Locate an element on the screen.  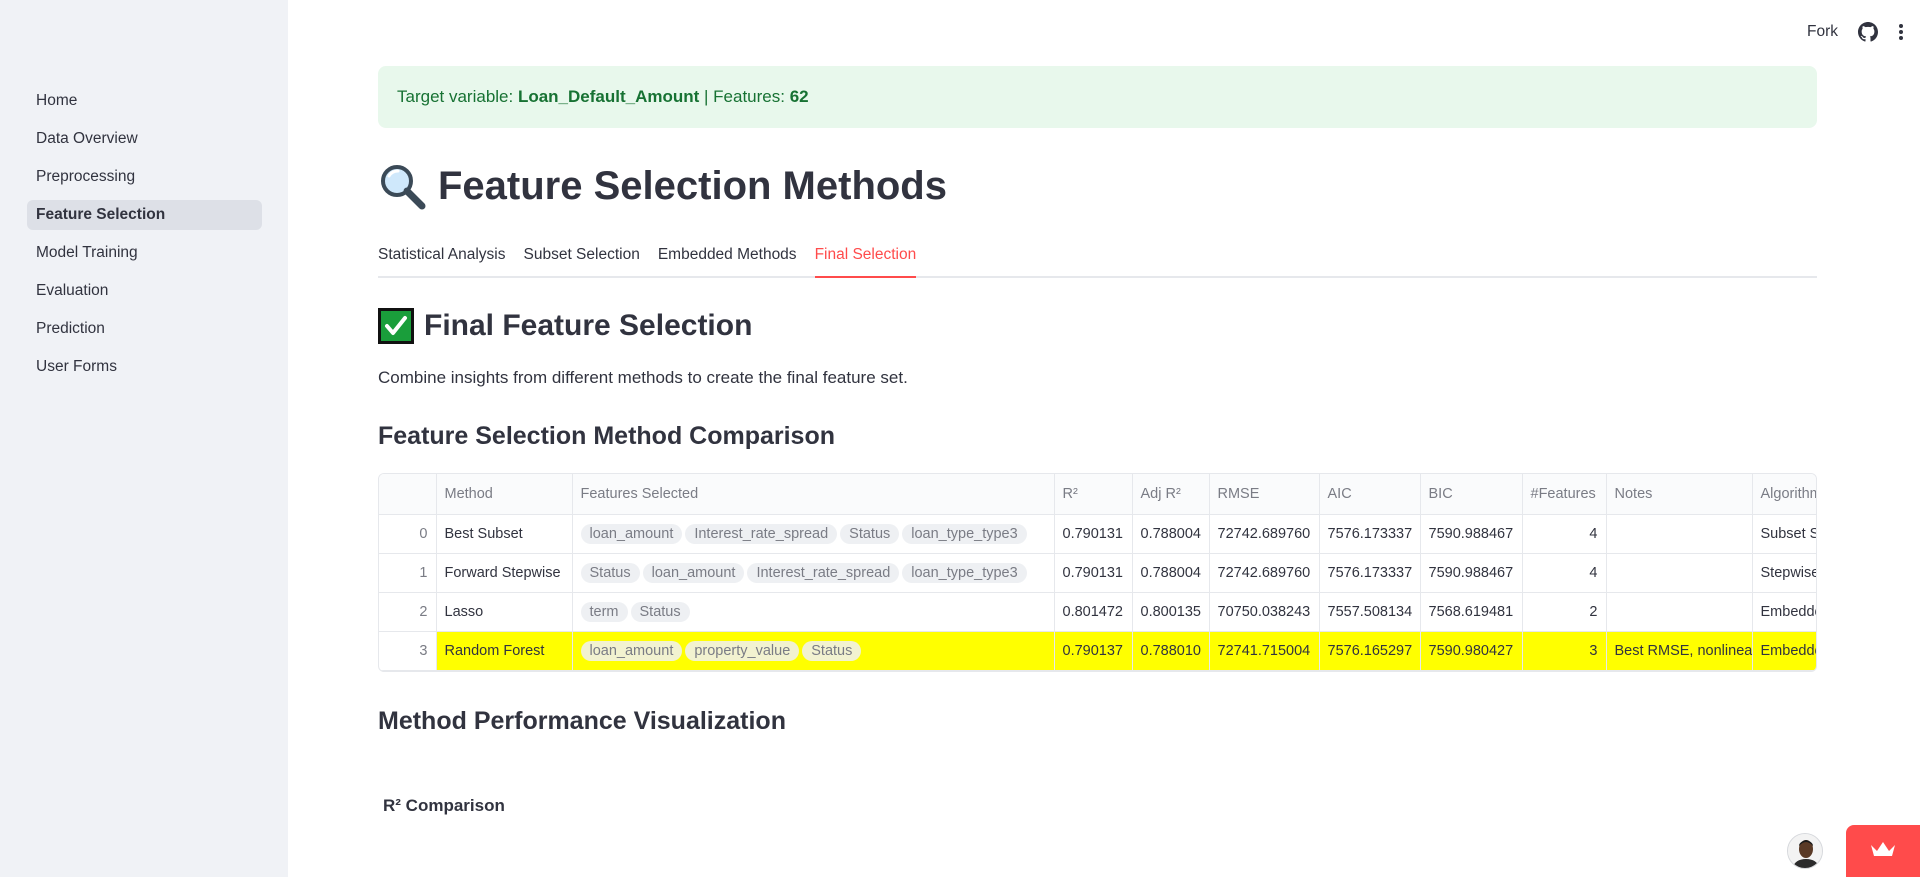
table-header-cell: Features Selected is located at coordinates (813, 494).